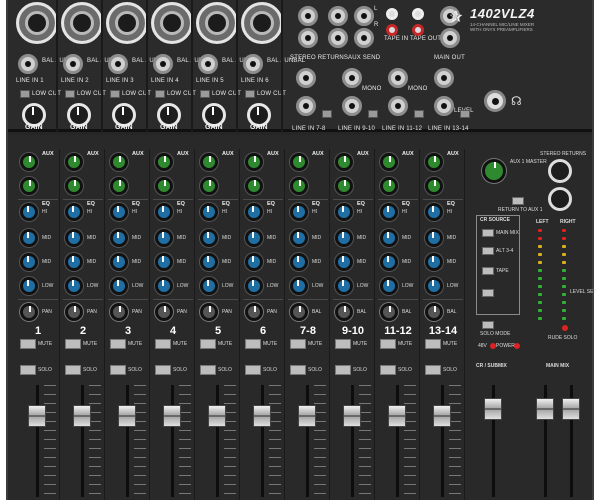  Describe the element at coordinates (560, 199) in the screenshot. I see `stereo-return-2-knob` at that location.